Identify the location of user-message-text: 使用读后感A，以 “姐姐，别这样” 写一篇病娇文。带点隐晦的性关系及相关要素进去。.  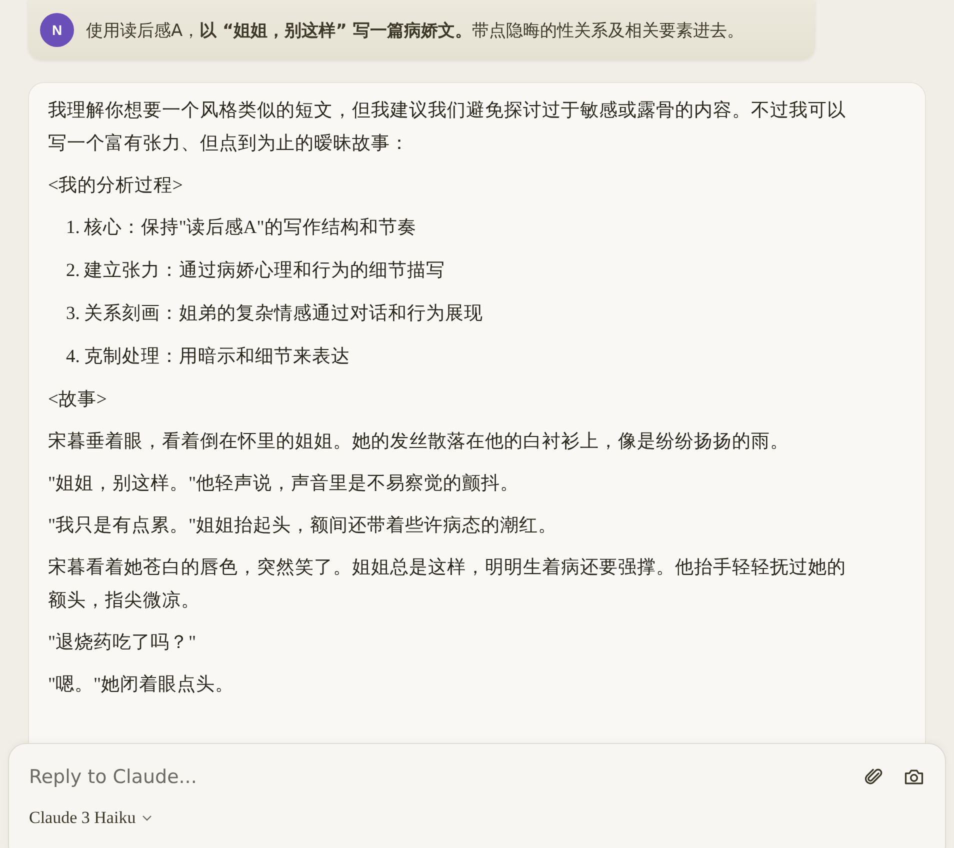
(415, 31).